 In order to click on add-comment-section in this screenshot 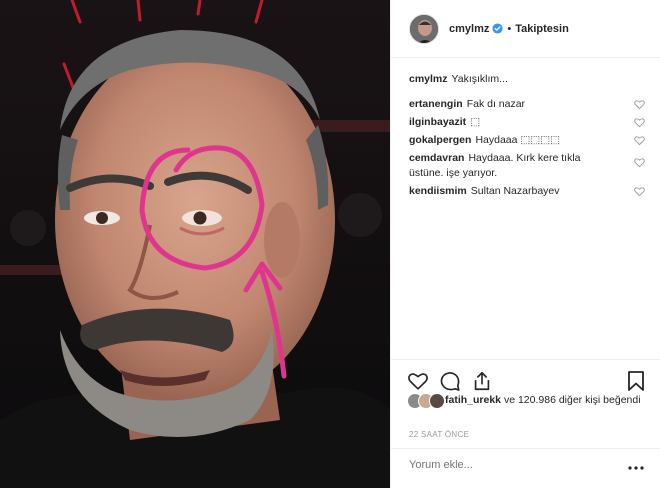, I will do `click(525, 468)`.